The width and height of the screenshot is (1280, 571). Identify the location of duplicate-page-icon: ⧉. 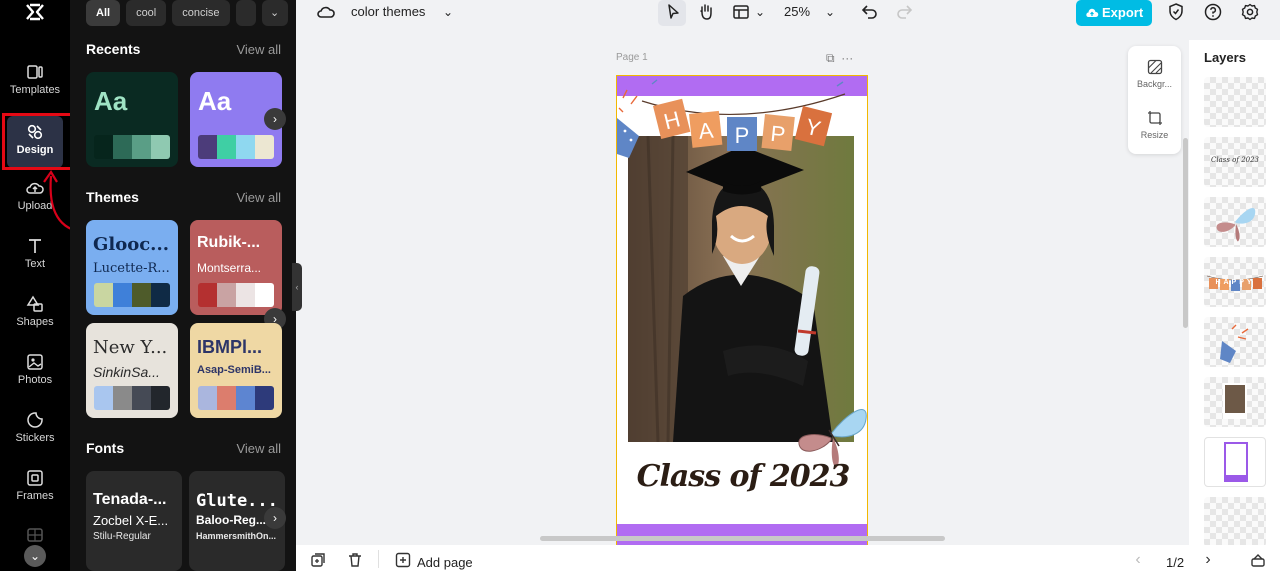
(830, 58).